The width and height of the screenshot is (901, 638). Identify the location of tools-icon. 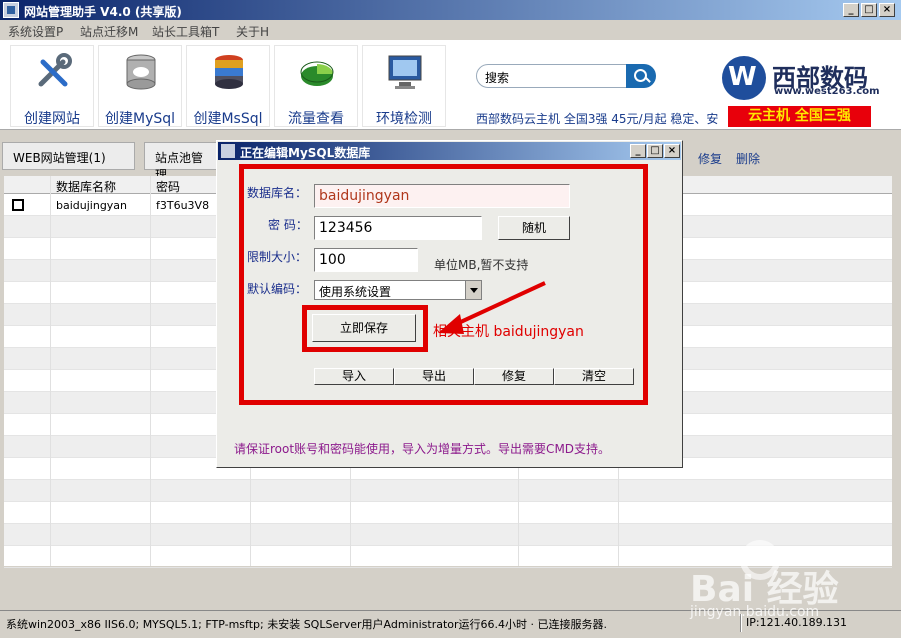
(55, 70).